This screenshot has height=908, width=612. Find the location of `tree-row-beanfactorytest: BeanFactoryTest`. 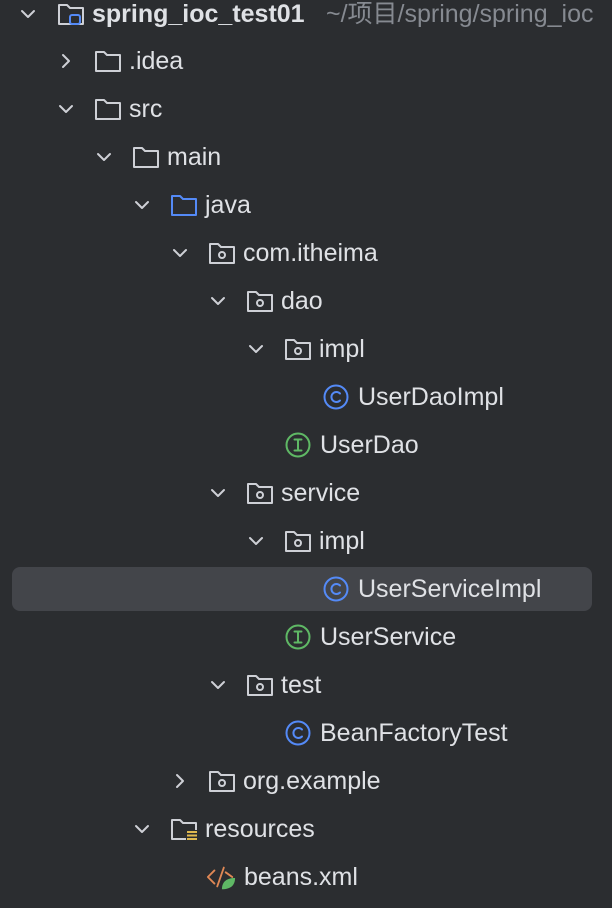

tree-row-beanfactorytest: BeanFactoryTest is located at coordinates (306, 733).